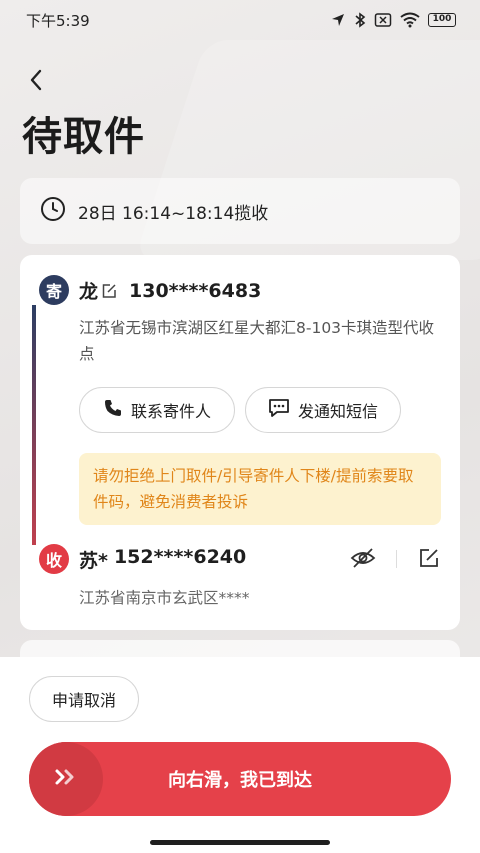 This screenshot has height=853, width=480. I want to click on receiver-address: 江苏省南京市玄武区****, so click(164, 598).